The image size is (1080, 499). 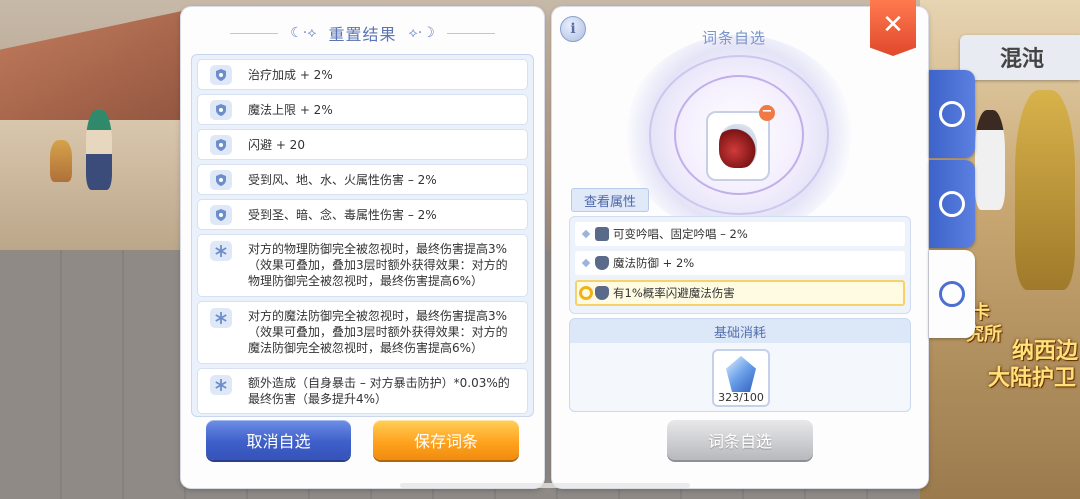 What do you see at coordinates (740, 293) in the screenshot?
I see `attribute-item-highlighted: 有1%概率闪避魔法伤害` at bounding box center [740, 293].